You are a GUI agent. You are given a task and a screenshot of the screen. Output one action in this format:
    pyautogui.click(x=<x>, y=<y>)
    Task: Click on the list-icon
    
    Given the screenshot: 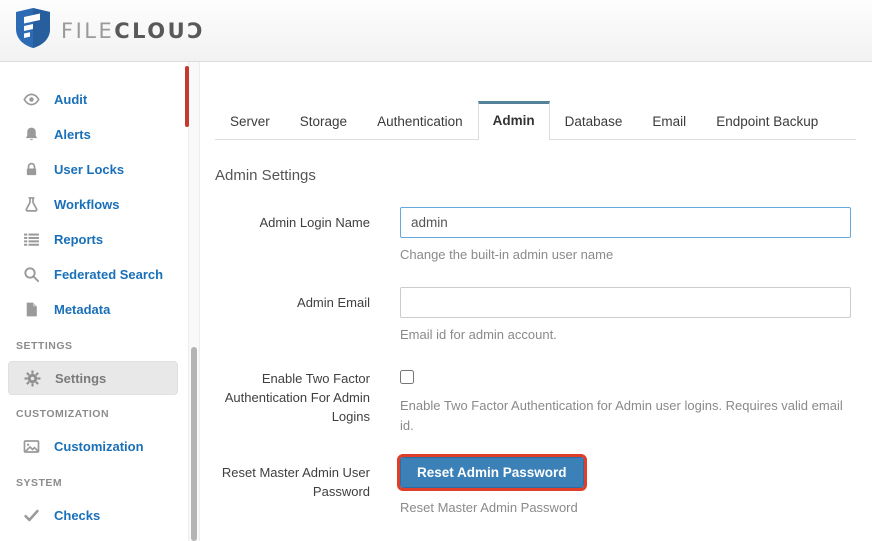 What is the action you would take?
    pyautogui.click(x=31, y=240)
    